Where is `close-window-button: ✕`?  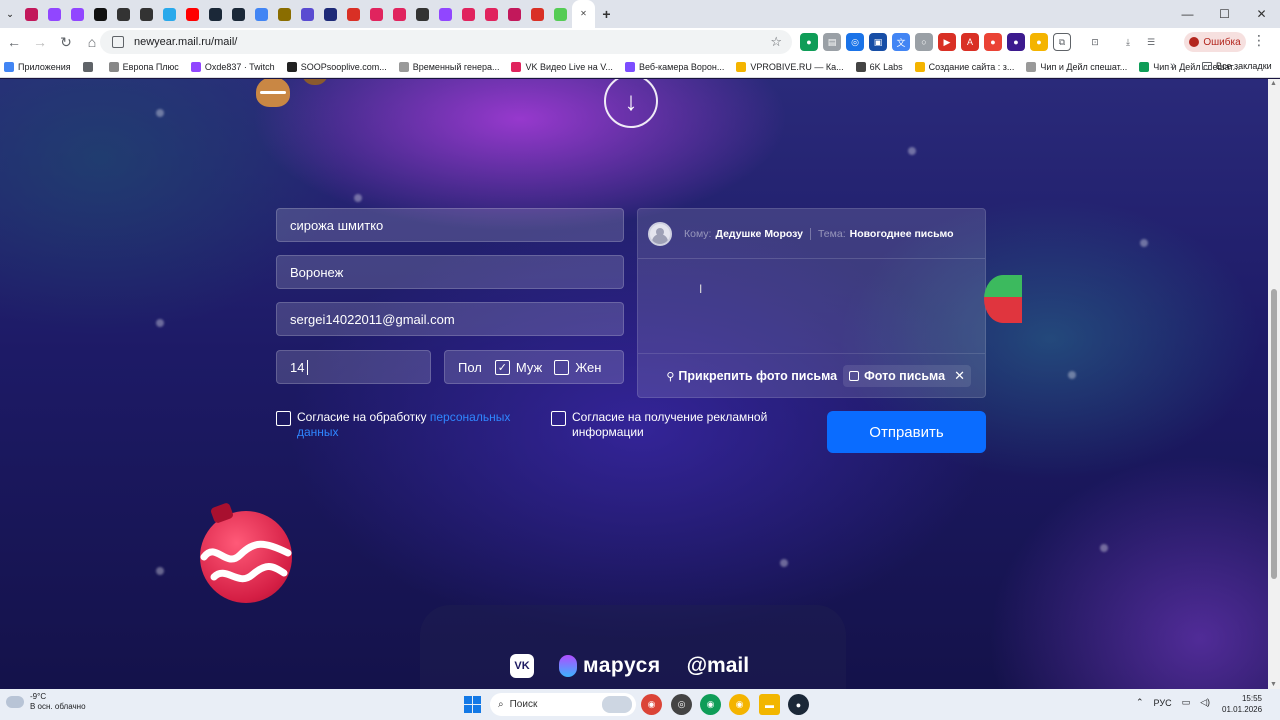 close-window-button: ✕ is located at coordinates (1261, 14).